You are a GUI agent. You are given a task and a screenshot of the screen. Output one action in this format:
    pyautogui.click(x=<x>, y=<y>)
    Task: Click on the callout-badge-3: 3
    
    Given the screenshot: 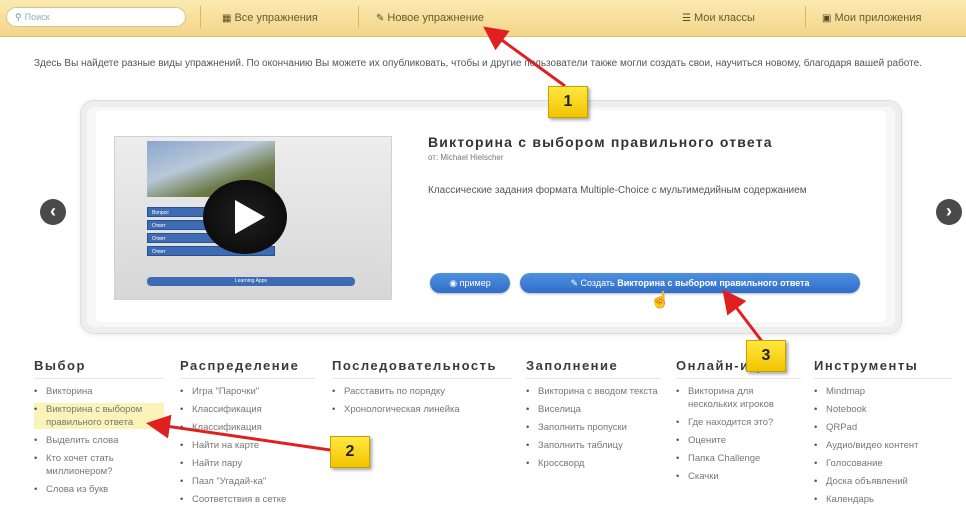 What is the action you would take?
    pyautogui.click(x=766, y=356)
    